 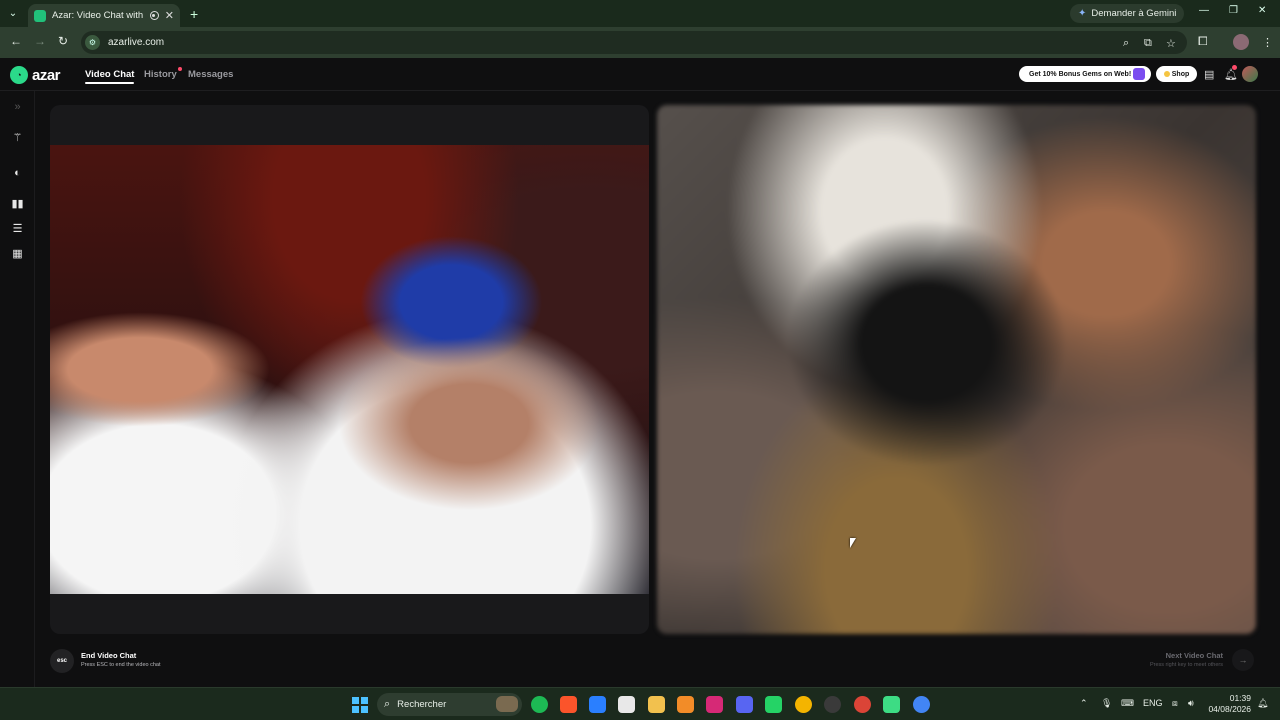 I want to click on install-app-icon: ⧉, so click(x=1148, y=43).